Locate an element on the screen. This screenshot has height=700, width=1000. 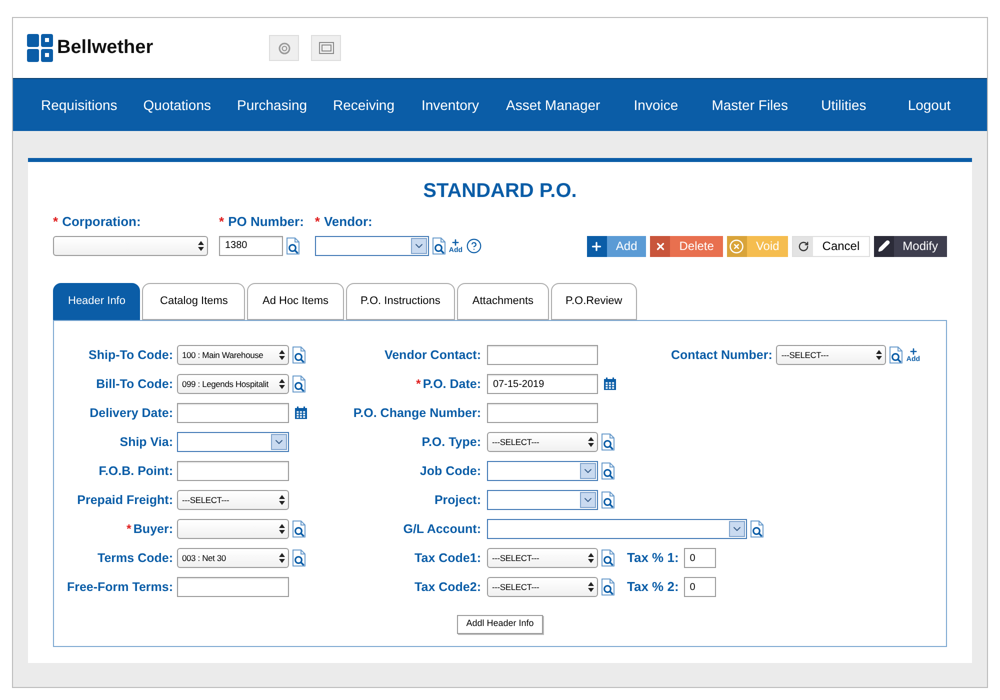
field-label: Job Code: is located at coordinates (450, 471).